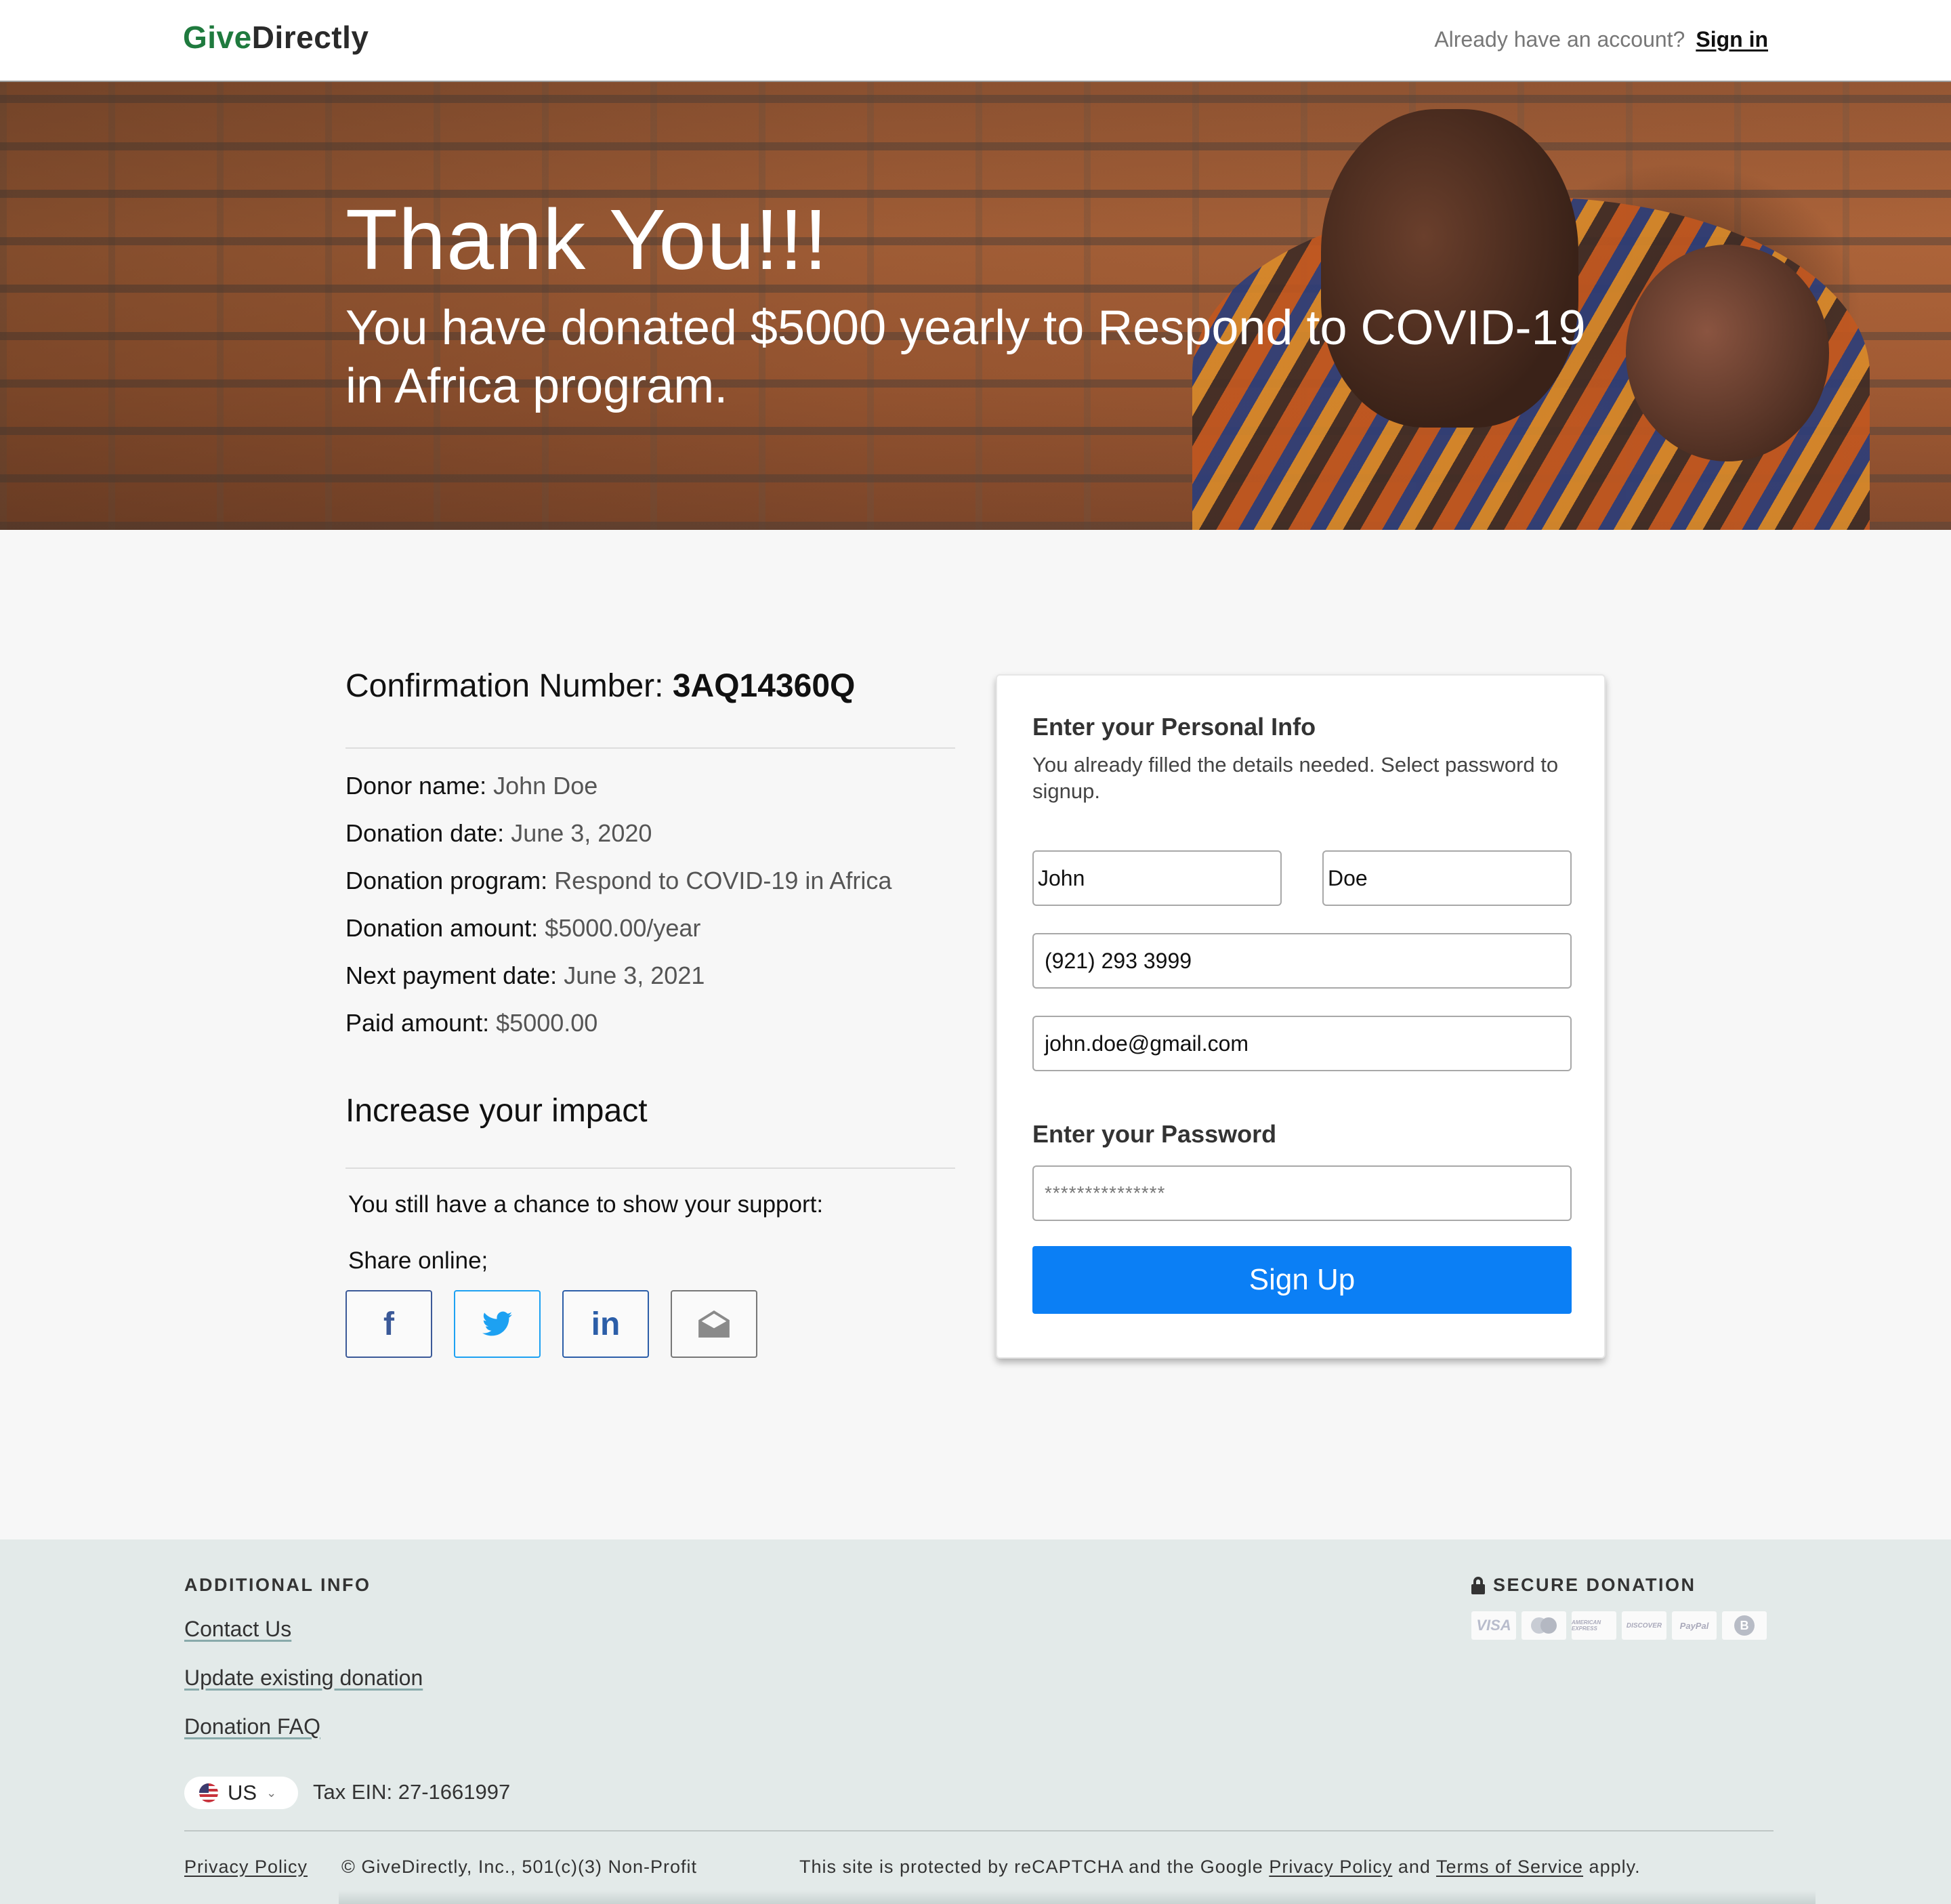 The width and height of the screenshot is (1951, 1904). I want to click on bitcoin-symbol: B, so click(1744, 1626).